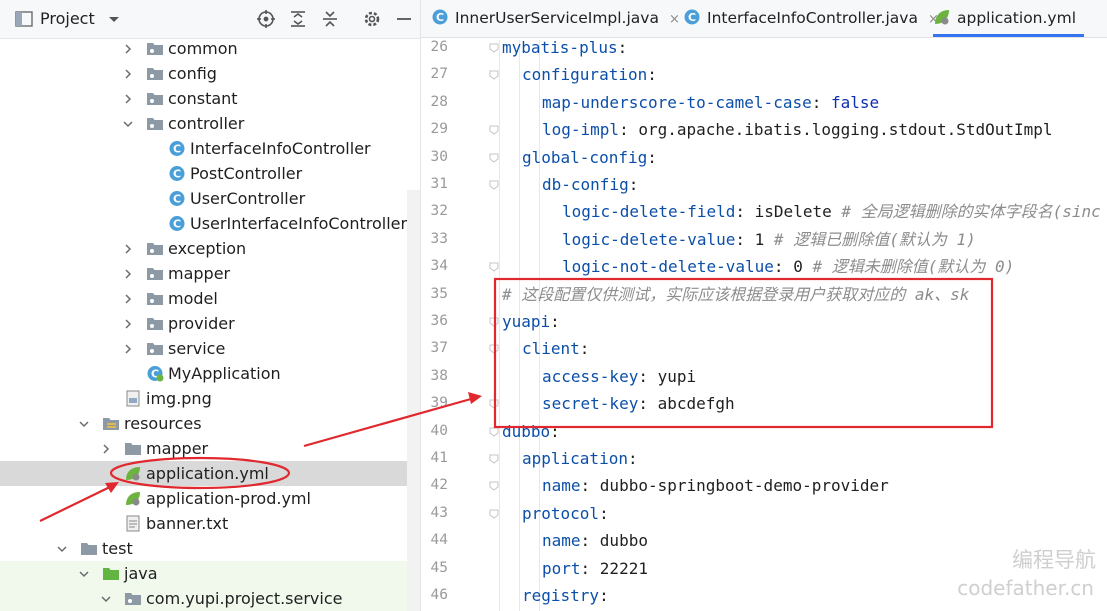 The height and width of the screenshot is (611, 1107). What do you see at coordinates (210, 598) in the screenshot?
I see `tree-item: com.yupi.project.service` at bounding box center [210, 598].